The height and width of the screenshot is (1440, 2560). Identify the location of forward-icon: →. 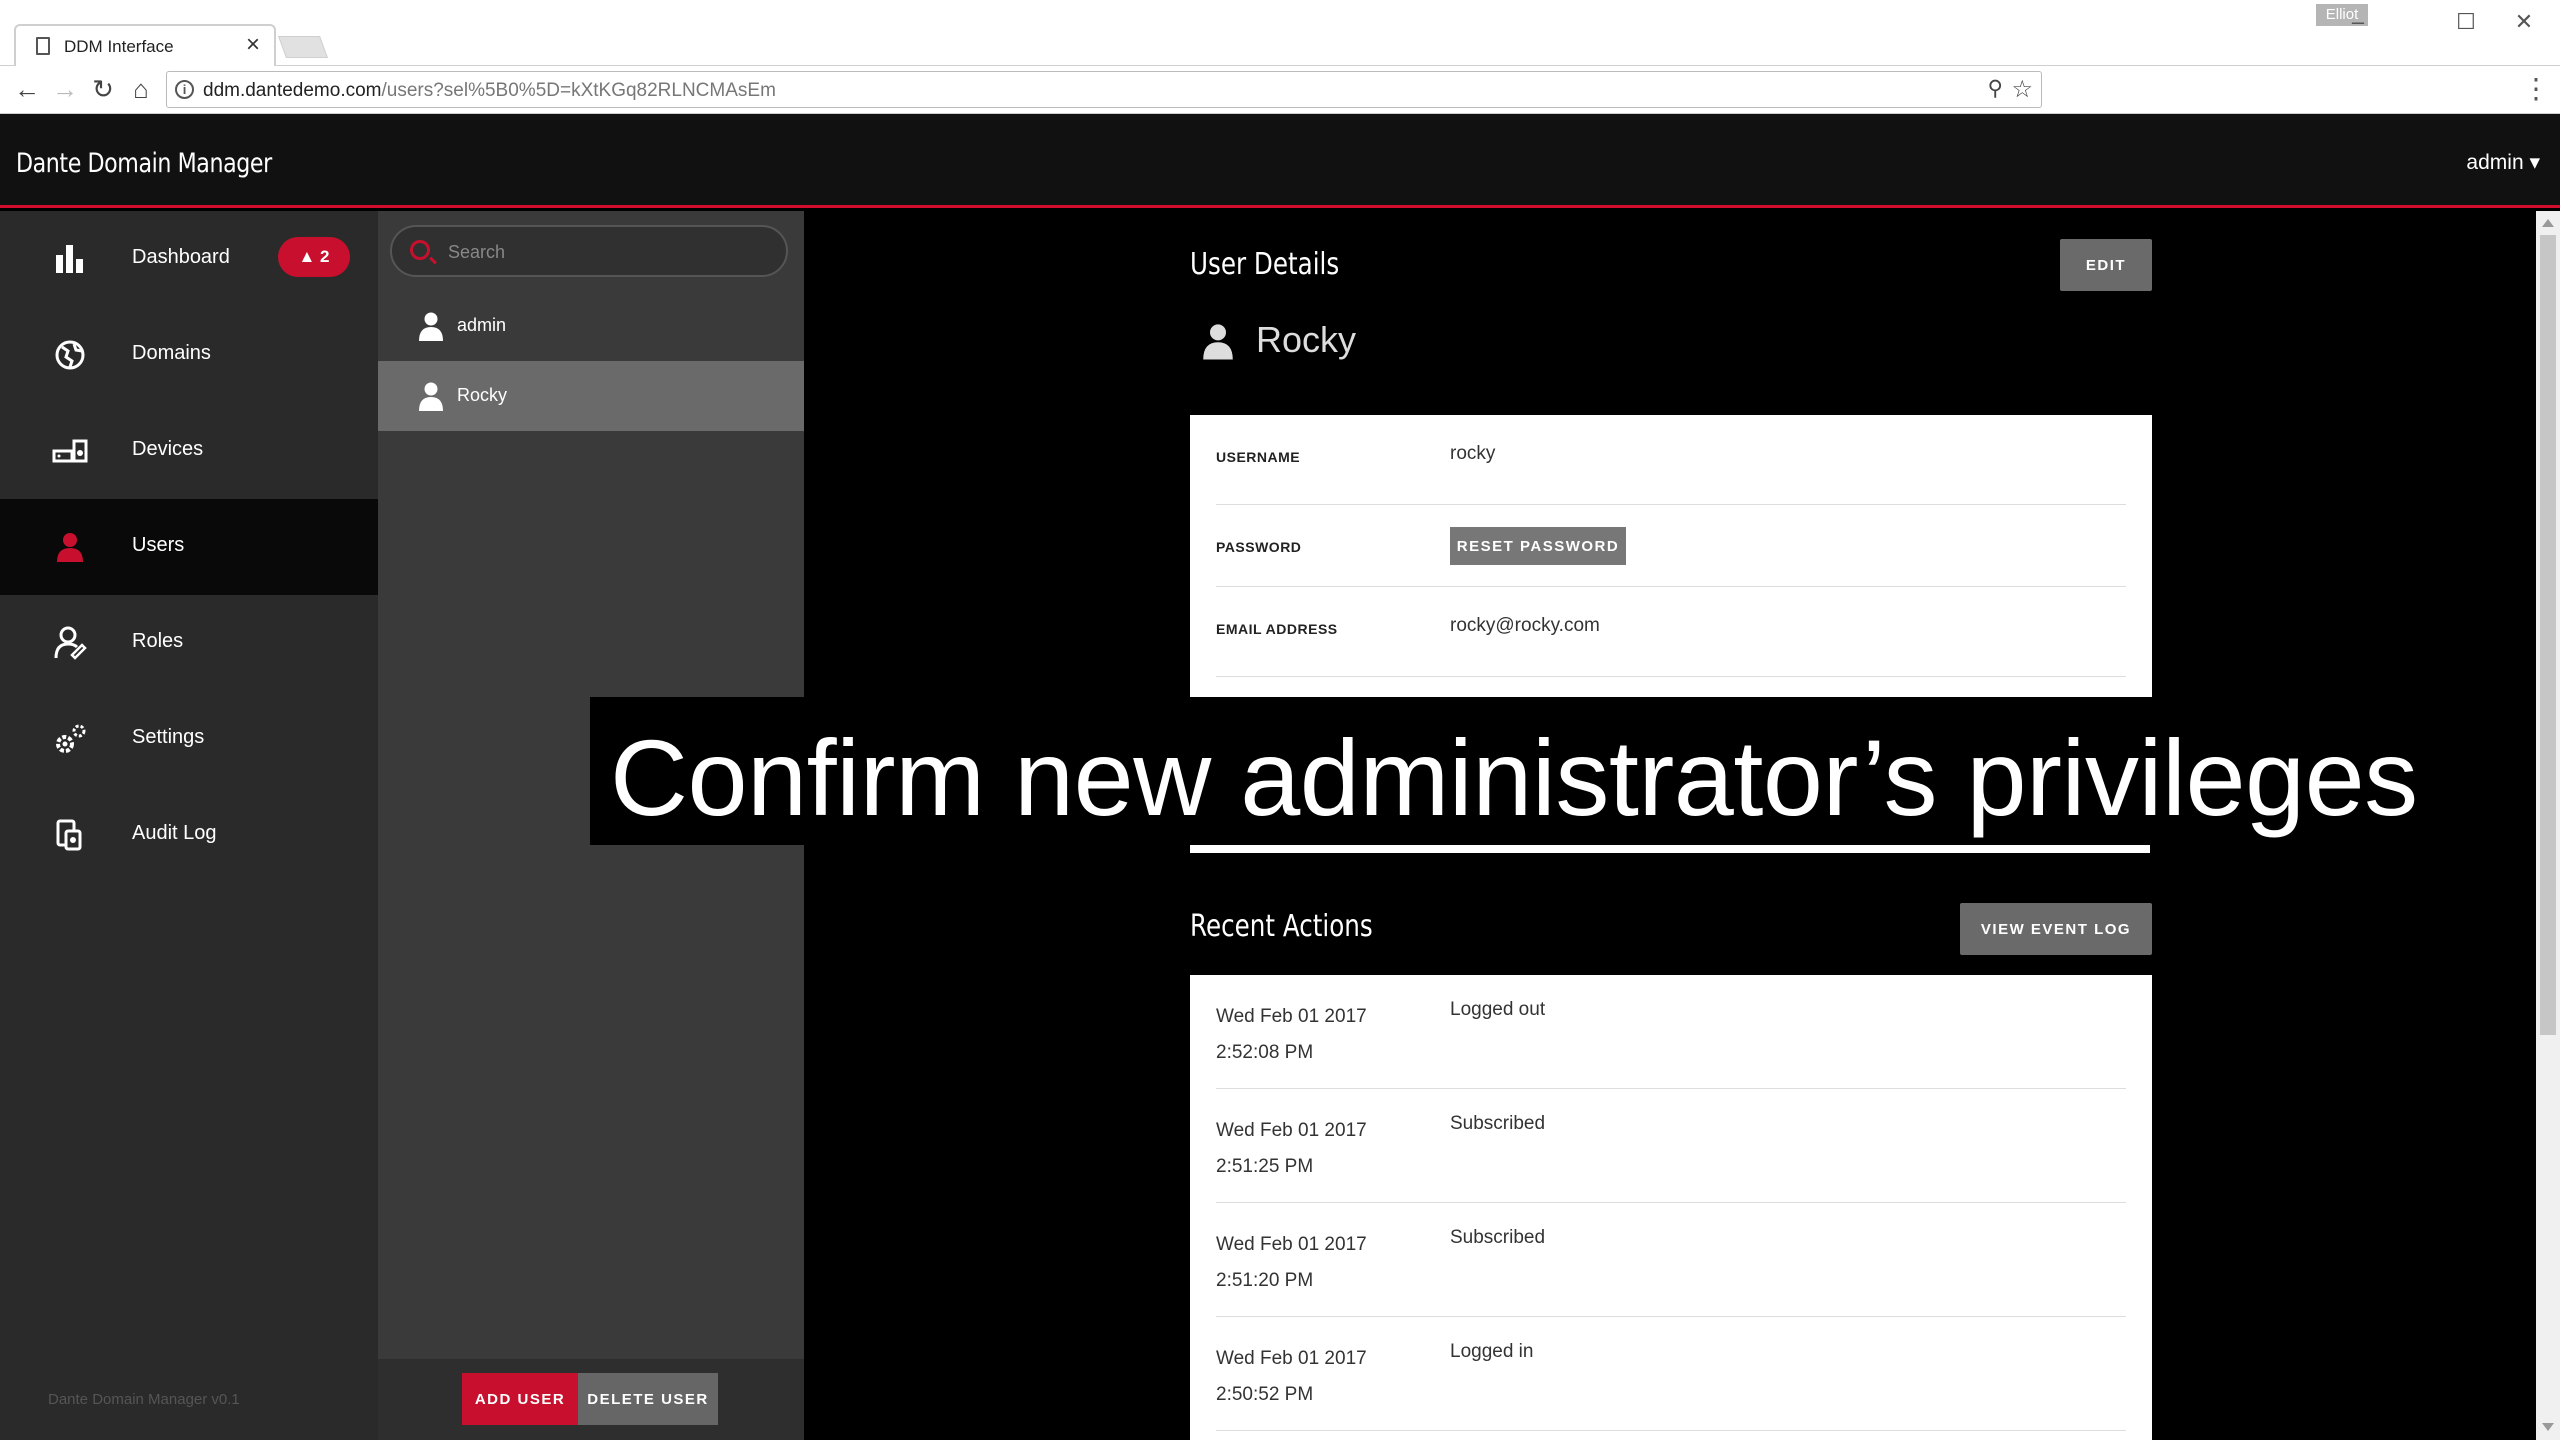
(65, 89).